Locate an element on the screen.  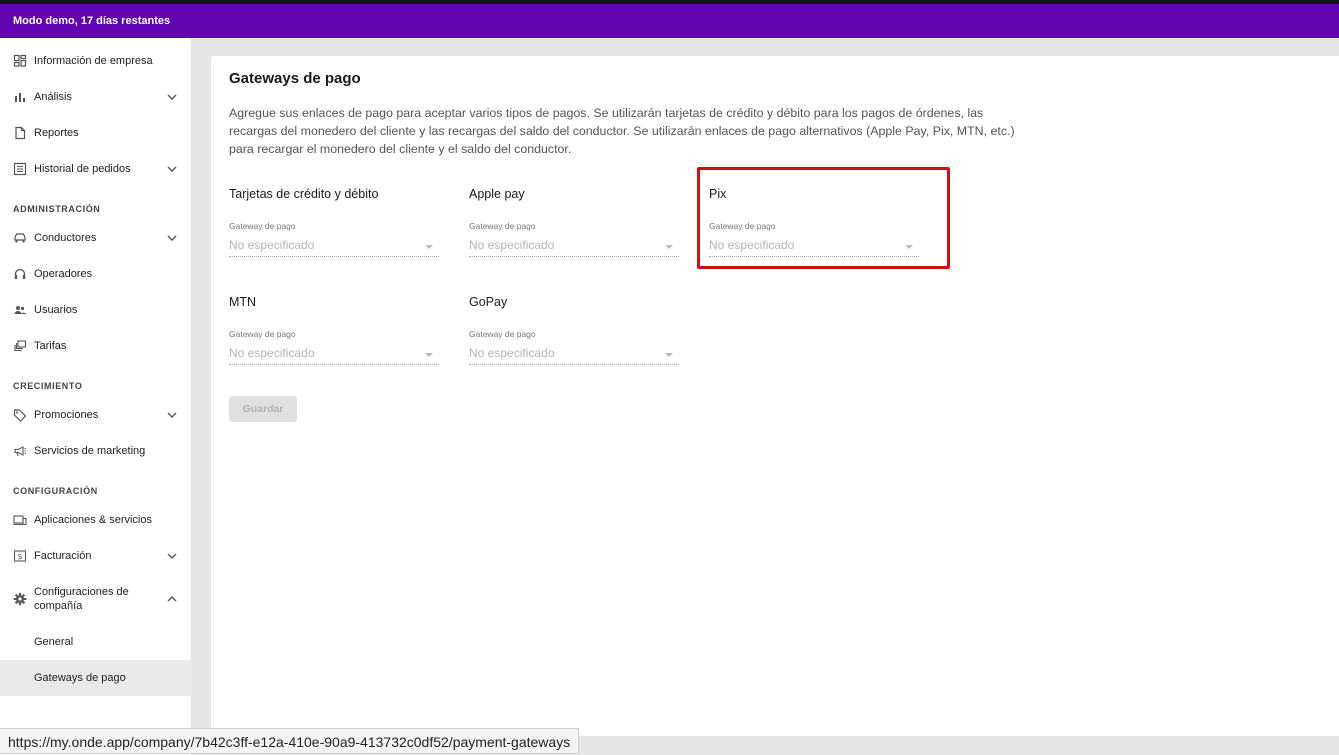
demo-mode-banner: Modo demo, 17 días restantes is located at coordinates (669, 21).